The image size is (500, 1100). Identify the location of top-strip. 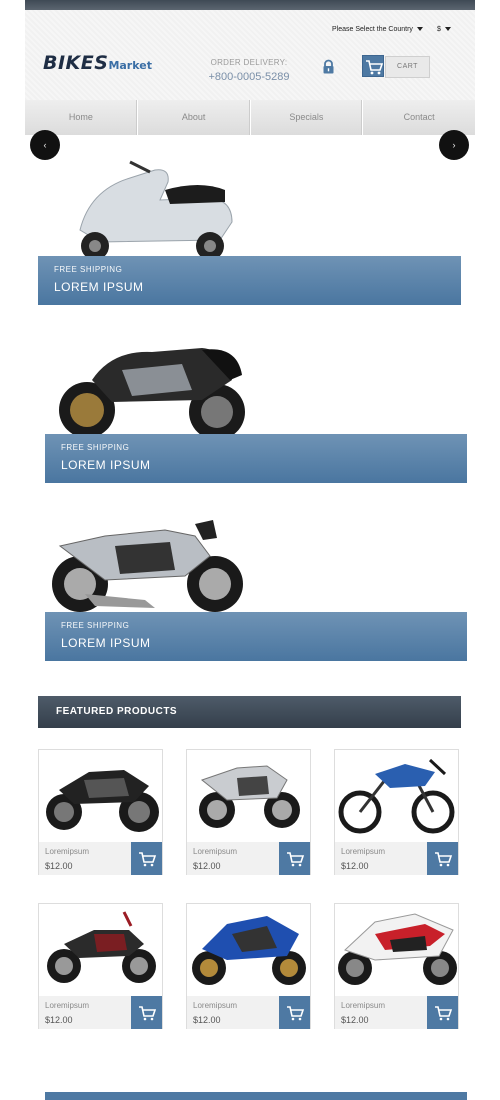
(250, 5).